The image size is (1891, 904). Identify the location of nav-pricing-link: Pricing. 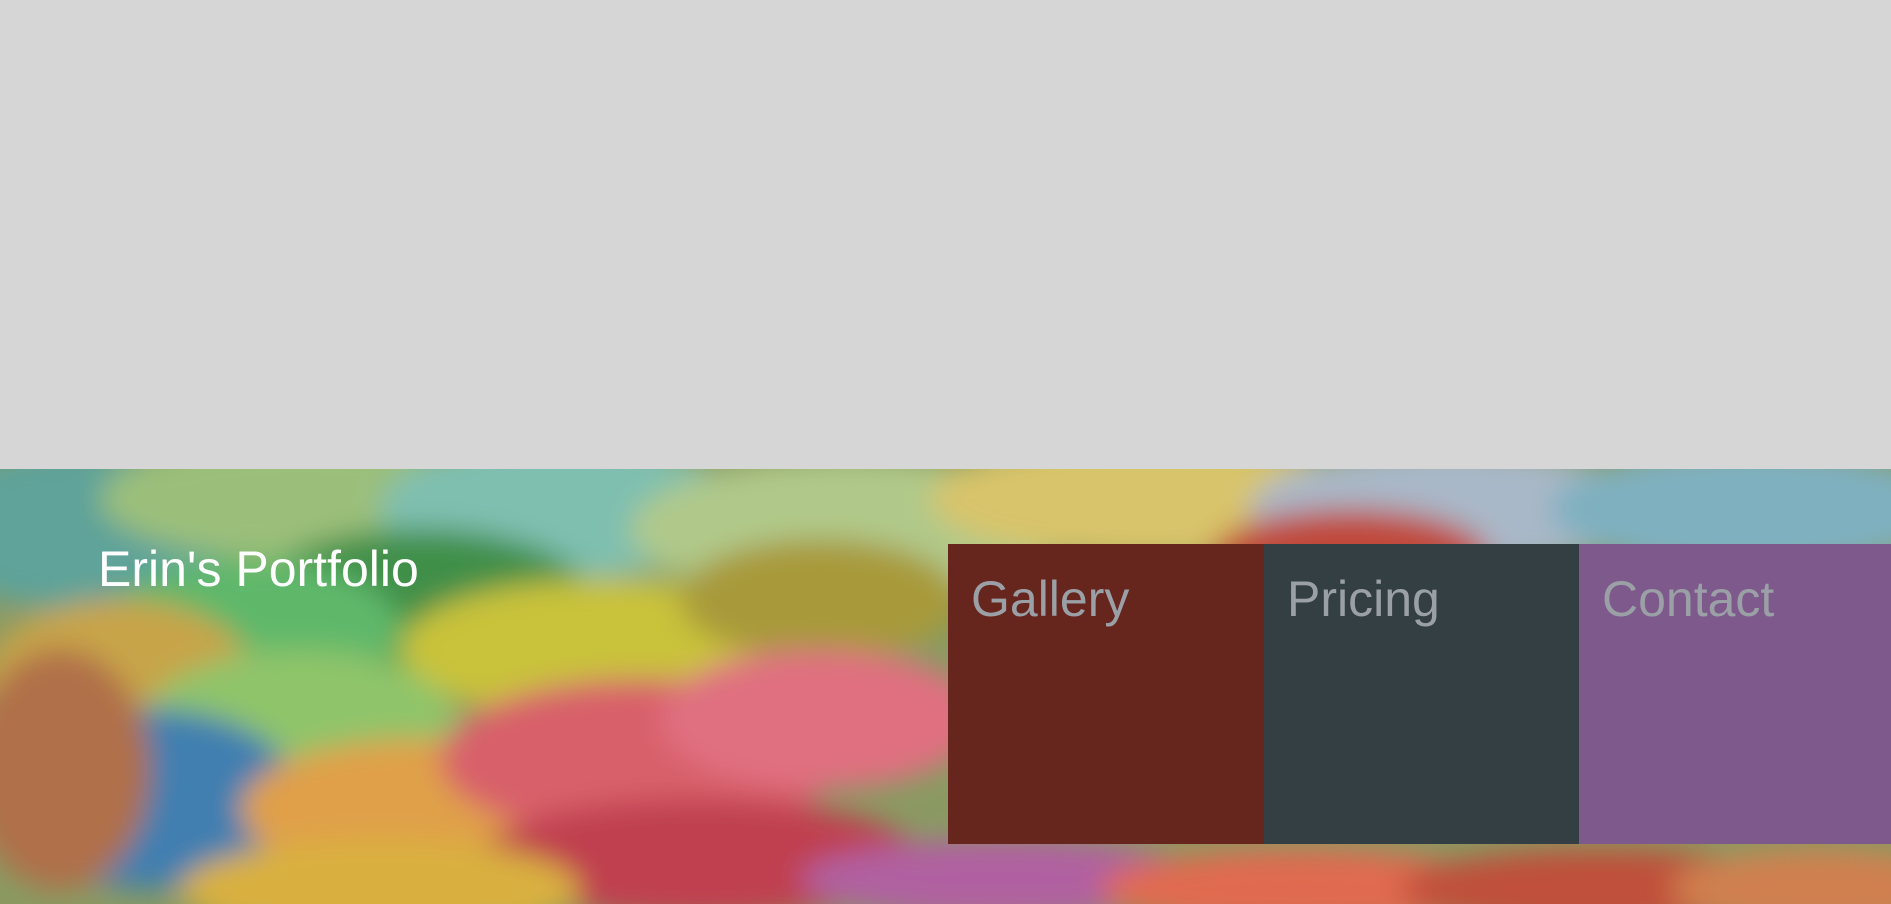
(1421, 694).